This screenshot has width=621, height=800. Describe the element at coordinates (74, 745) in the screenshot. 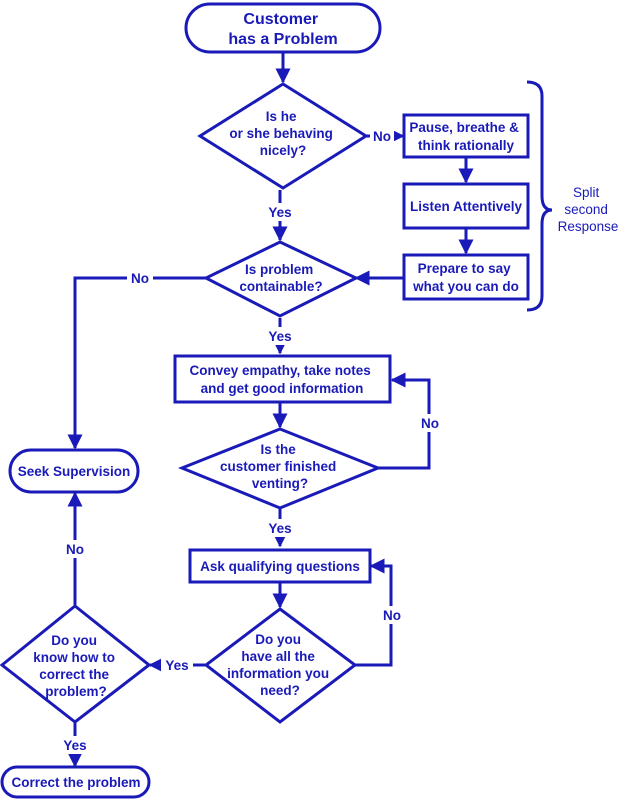

I see `label-know-yes: Yes` at that location.